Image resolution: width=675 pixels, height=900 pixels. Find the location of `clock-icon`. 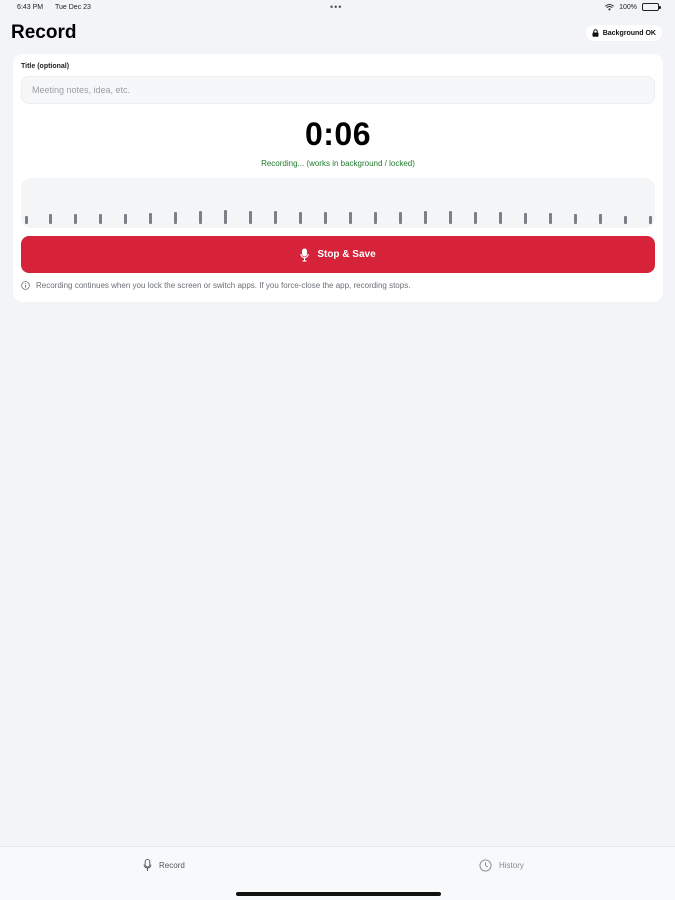

clock-icon is located at coordinates (485, 865).